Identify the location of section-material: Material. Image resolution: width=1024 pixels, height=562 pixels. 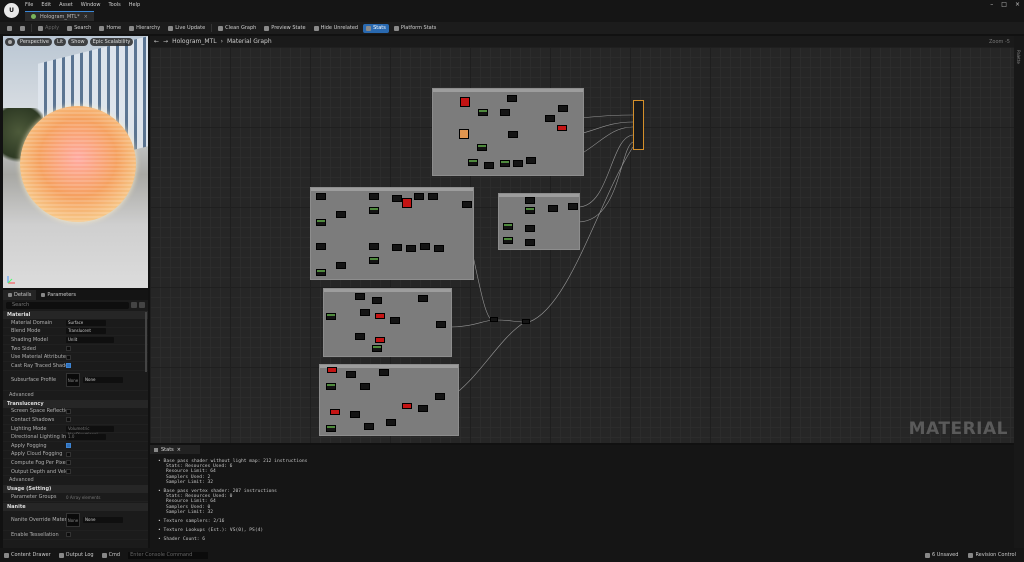
(75, 315).